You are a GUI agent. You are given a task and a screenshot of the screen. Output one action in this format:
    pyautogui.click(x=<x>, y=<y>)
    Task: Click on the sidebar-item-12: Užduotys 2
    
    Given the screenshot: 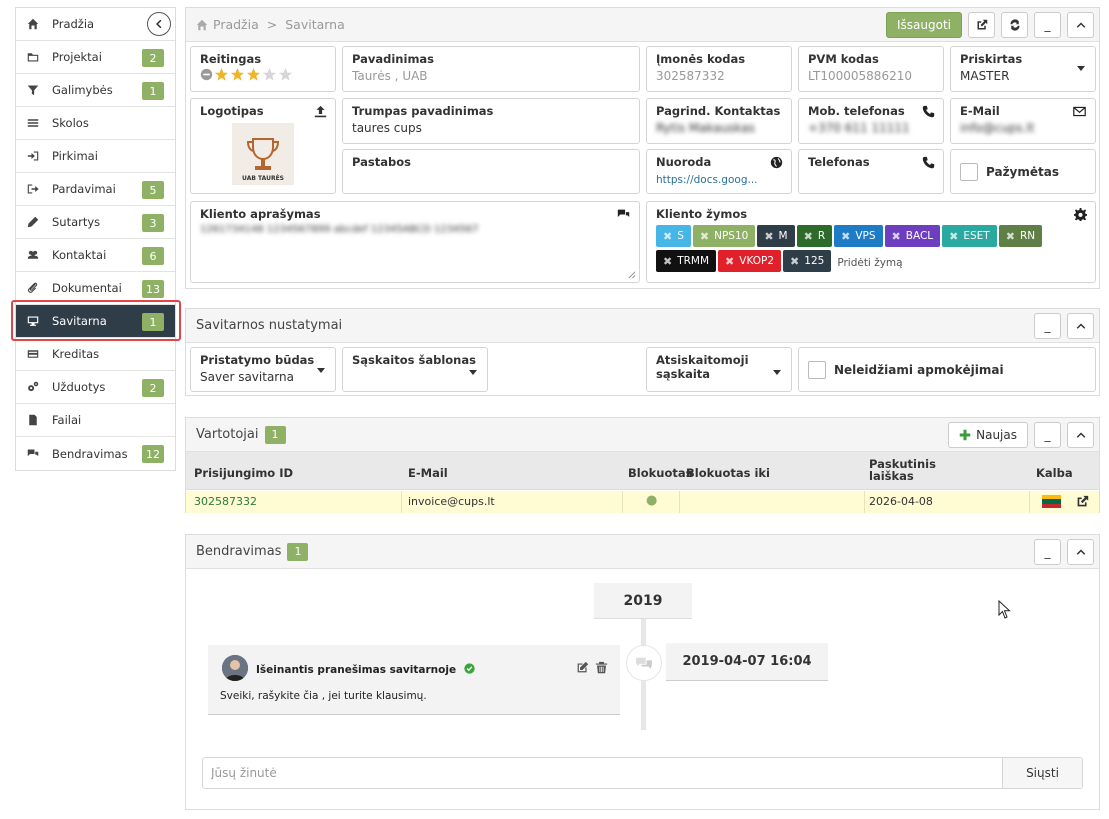 What is the action you would take?
    pyautogui.click(x=95, y=387)
    